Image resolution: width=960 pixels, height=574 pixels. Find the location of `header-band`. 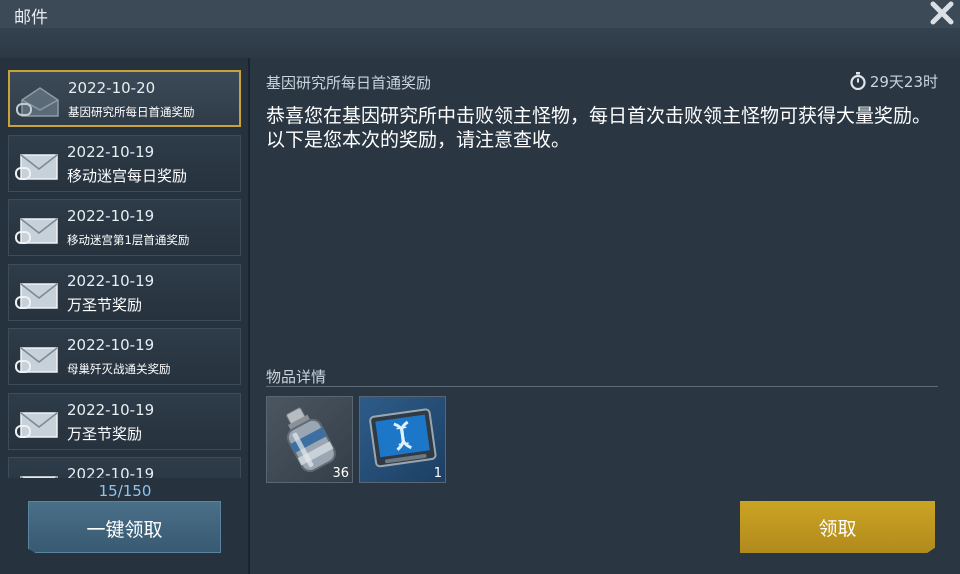

header-band is located at coordinates (480, 43).